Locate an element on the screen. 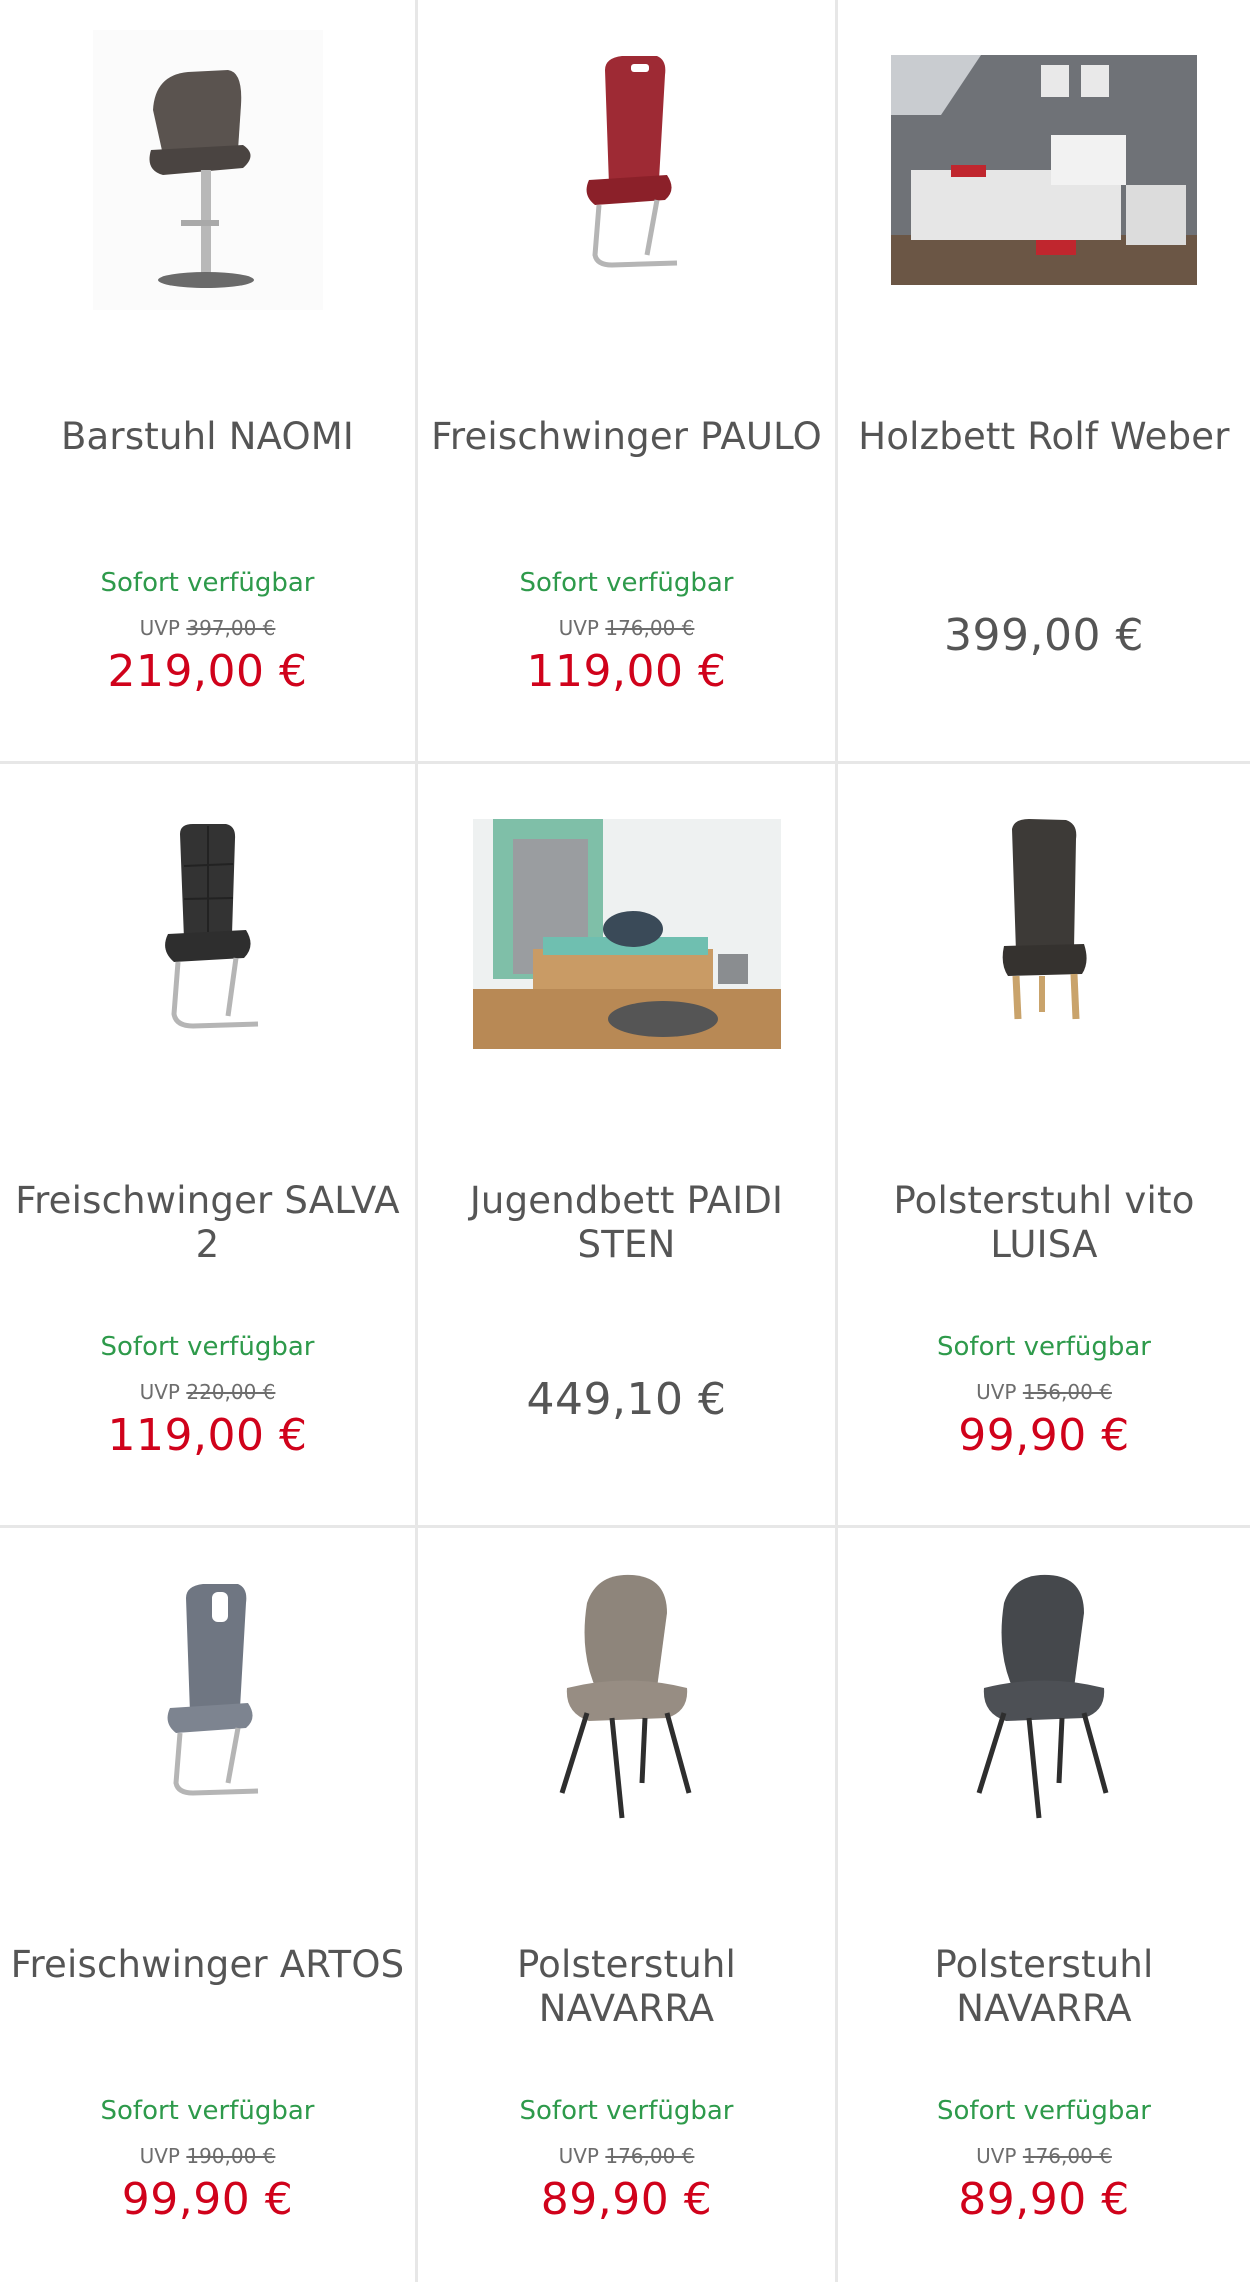  red-cantilever-chair-image is located at coordinates (631, 162).